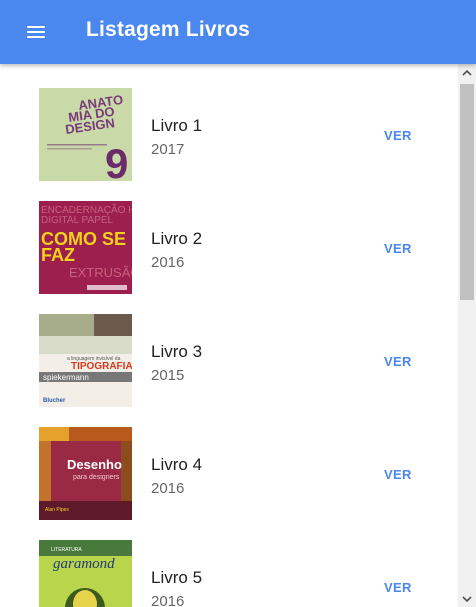 The height and width of the screenshot is (607, 476). What do you see at coordinates (58, 255) in the screenshot?
I see `svg-text: FAZ` at bounding box center [58, 255].